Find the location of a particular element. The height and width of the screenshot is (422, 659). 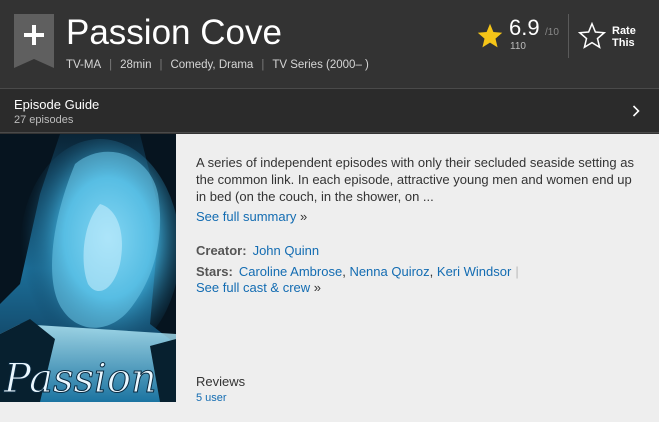

chevron-right-icon is located at coordinates (636, 111).